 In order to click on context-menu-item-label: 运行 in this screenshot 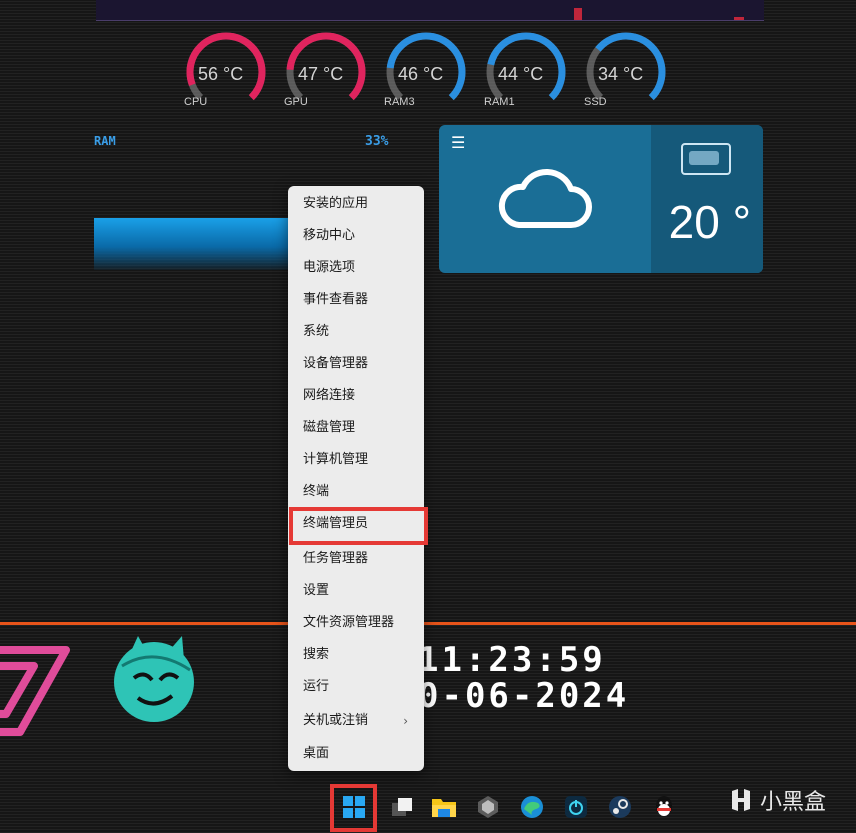, I will do `click(316, 686)`.